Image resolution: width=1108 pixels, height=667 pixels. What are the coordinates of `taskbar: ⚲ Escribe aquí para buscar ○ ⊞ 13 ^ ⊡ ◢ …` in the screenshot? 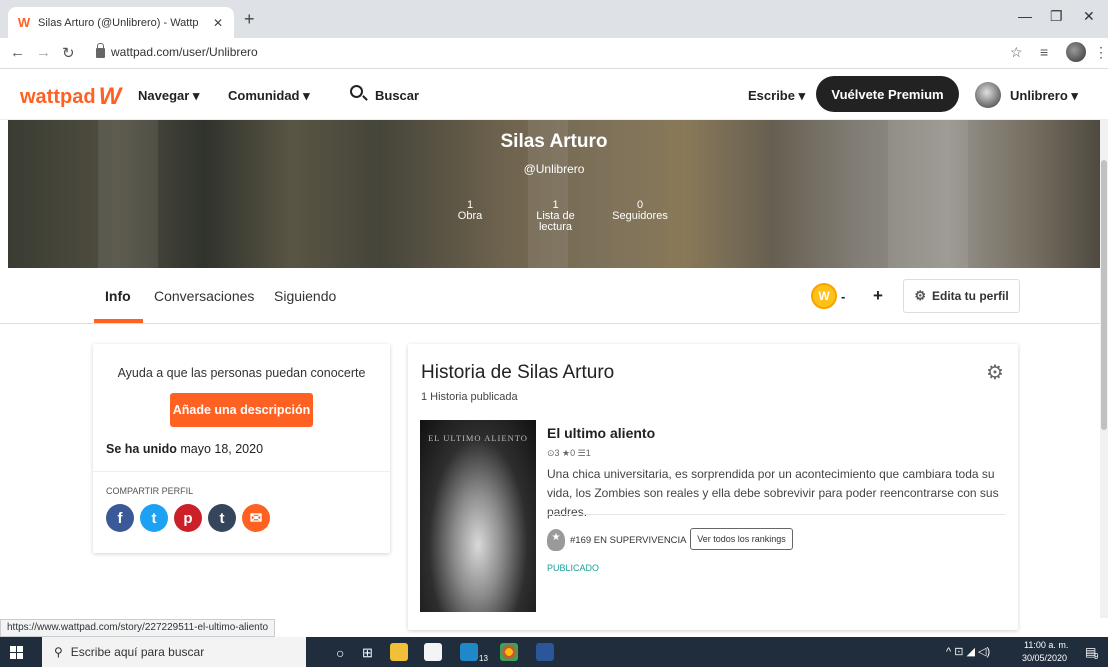 It's located at (554, 652).